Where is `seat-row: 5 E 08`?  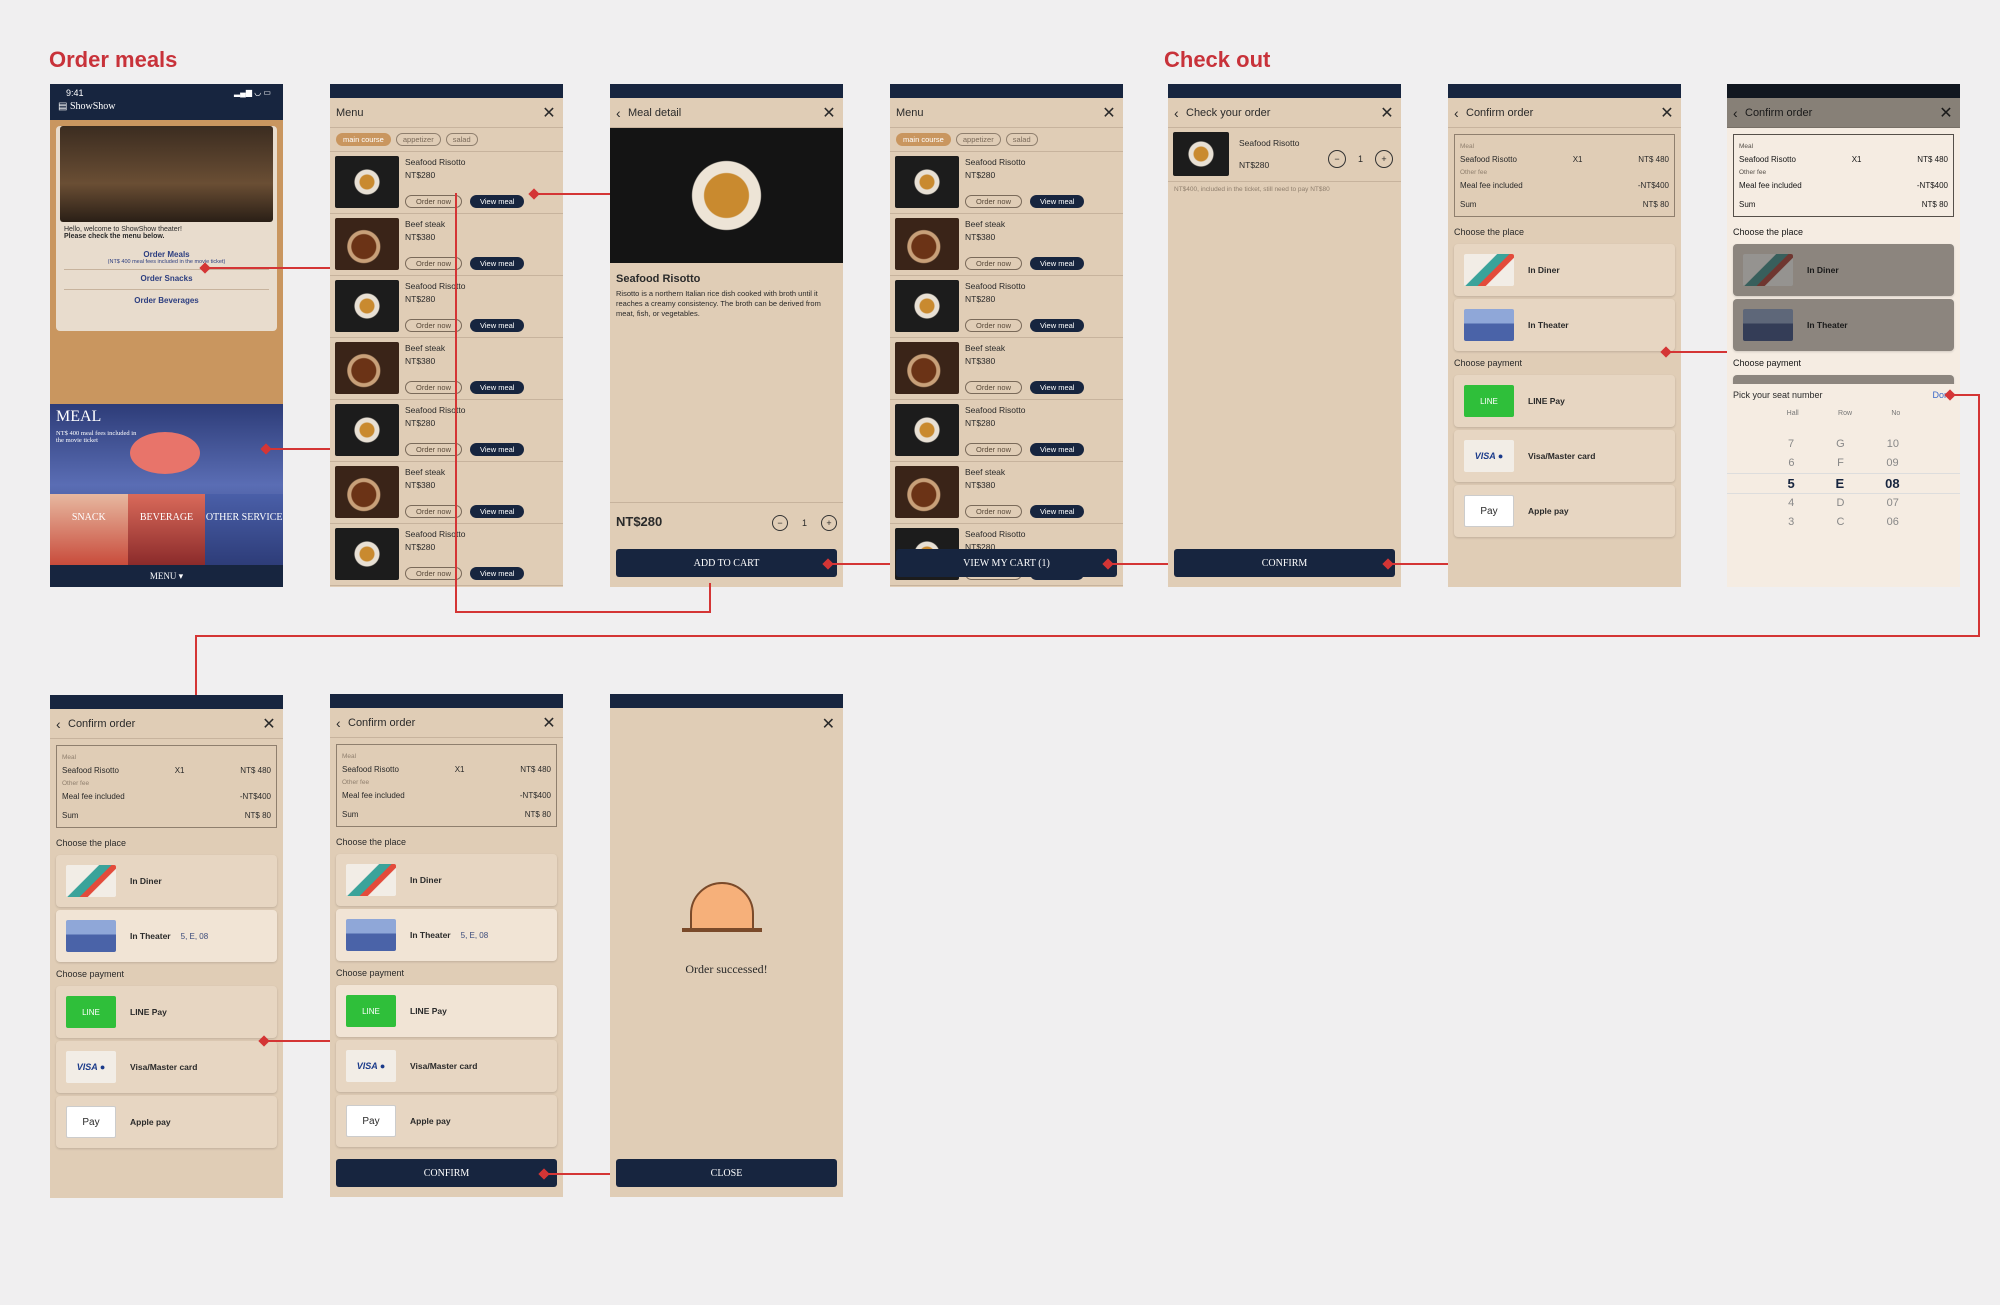 seat-row: 5 E 08 is located at coordinates (1843, 483).